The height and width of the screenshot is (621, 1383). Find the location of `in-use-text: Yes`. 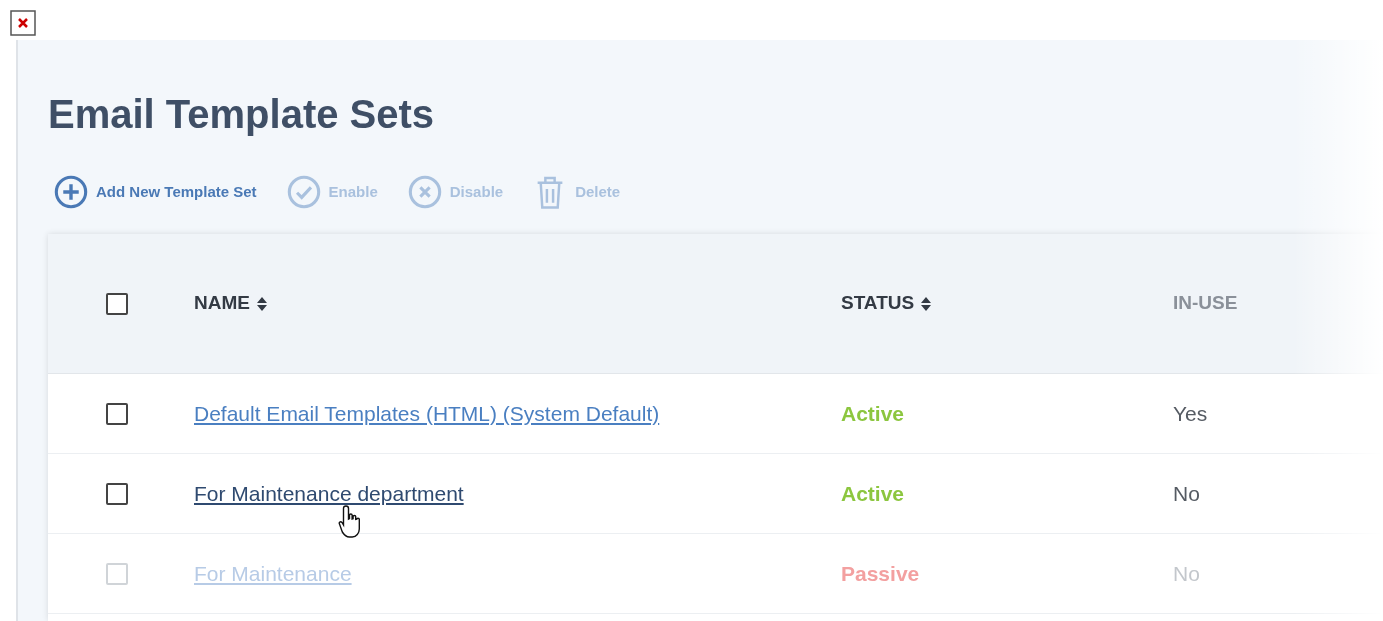

in-use-text: Yes is located at coordinates (1190, 413).